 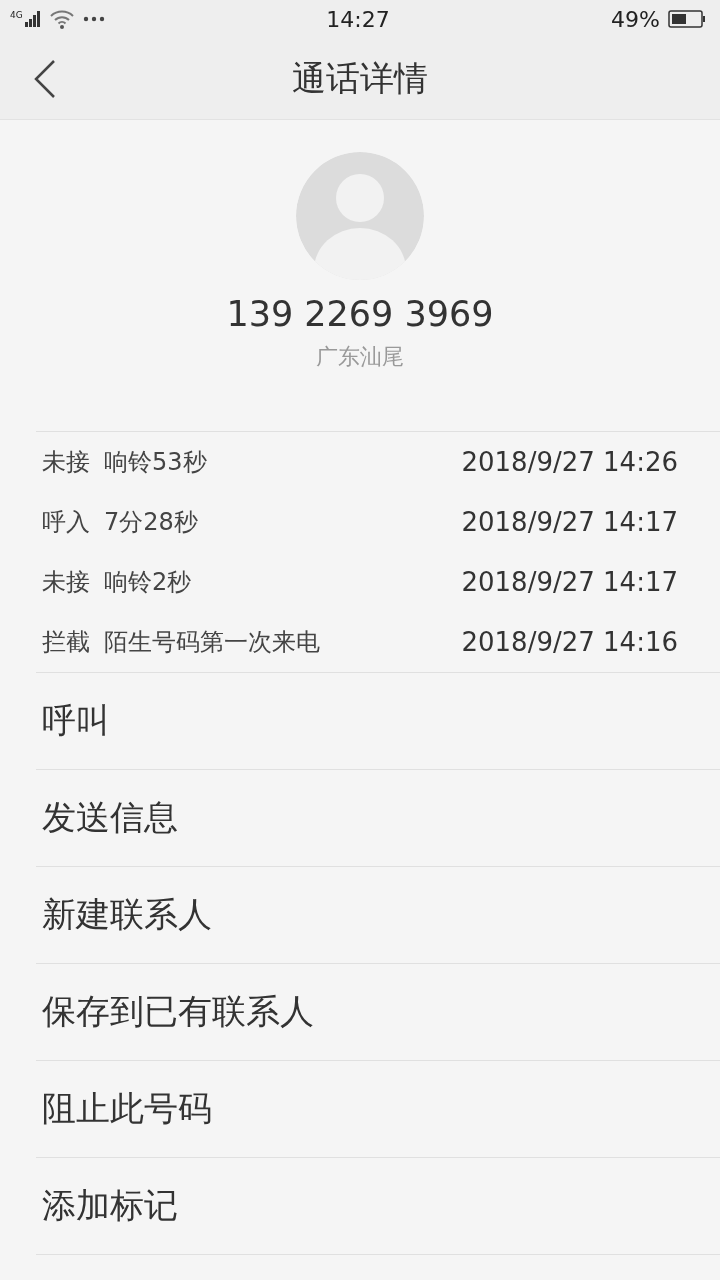 What do you see at coordinates (93, 19) in the screenshot?
I see `more-icon` at bounding box center [93, 19].